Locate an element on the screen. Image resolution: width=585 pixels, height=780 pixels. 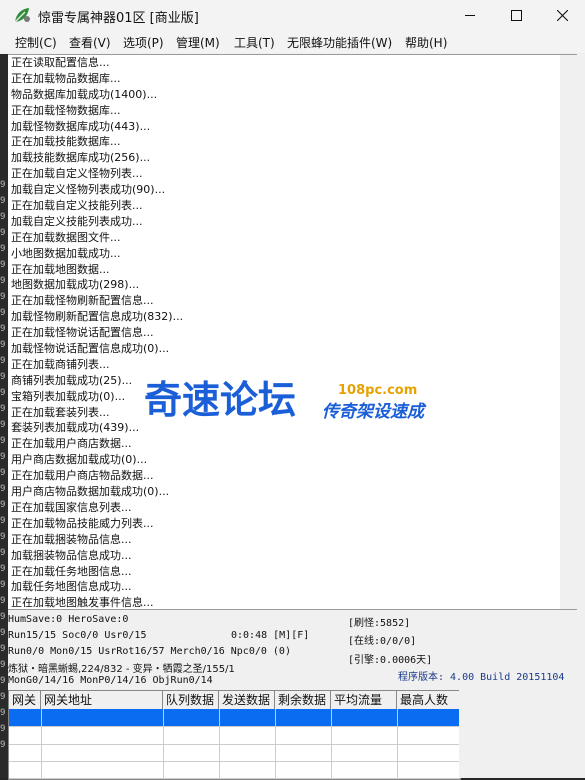
watermark-slogan: 传奇架设速成 is located at coordinates (374, 412).